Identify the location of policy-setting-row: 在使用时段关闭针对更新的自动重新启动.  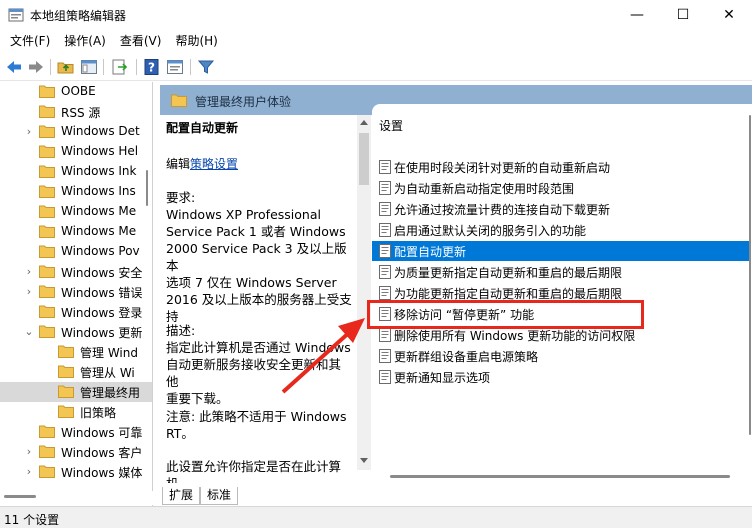
(561, 167).